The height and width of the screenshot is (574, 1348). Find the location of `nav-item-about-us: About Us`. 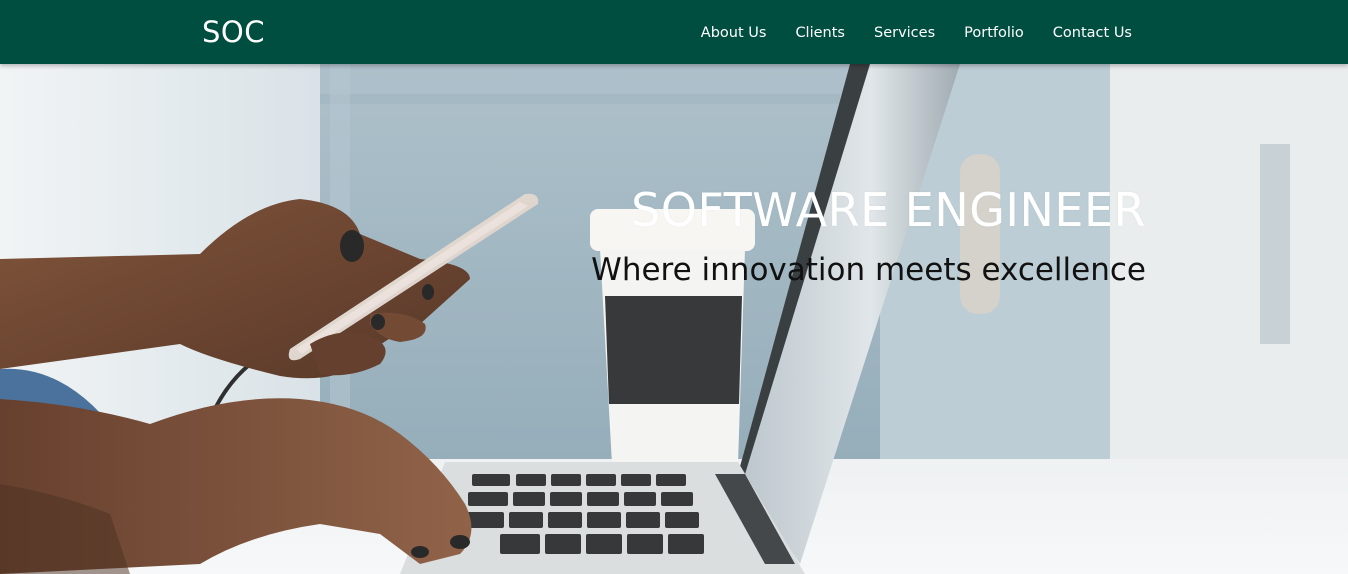

nav-item-about-us: About Us is located at coordinates (734, 32).